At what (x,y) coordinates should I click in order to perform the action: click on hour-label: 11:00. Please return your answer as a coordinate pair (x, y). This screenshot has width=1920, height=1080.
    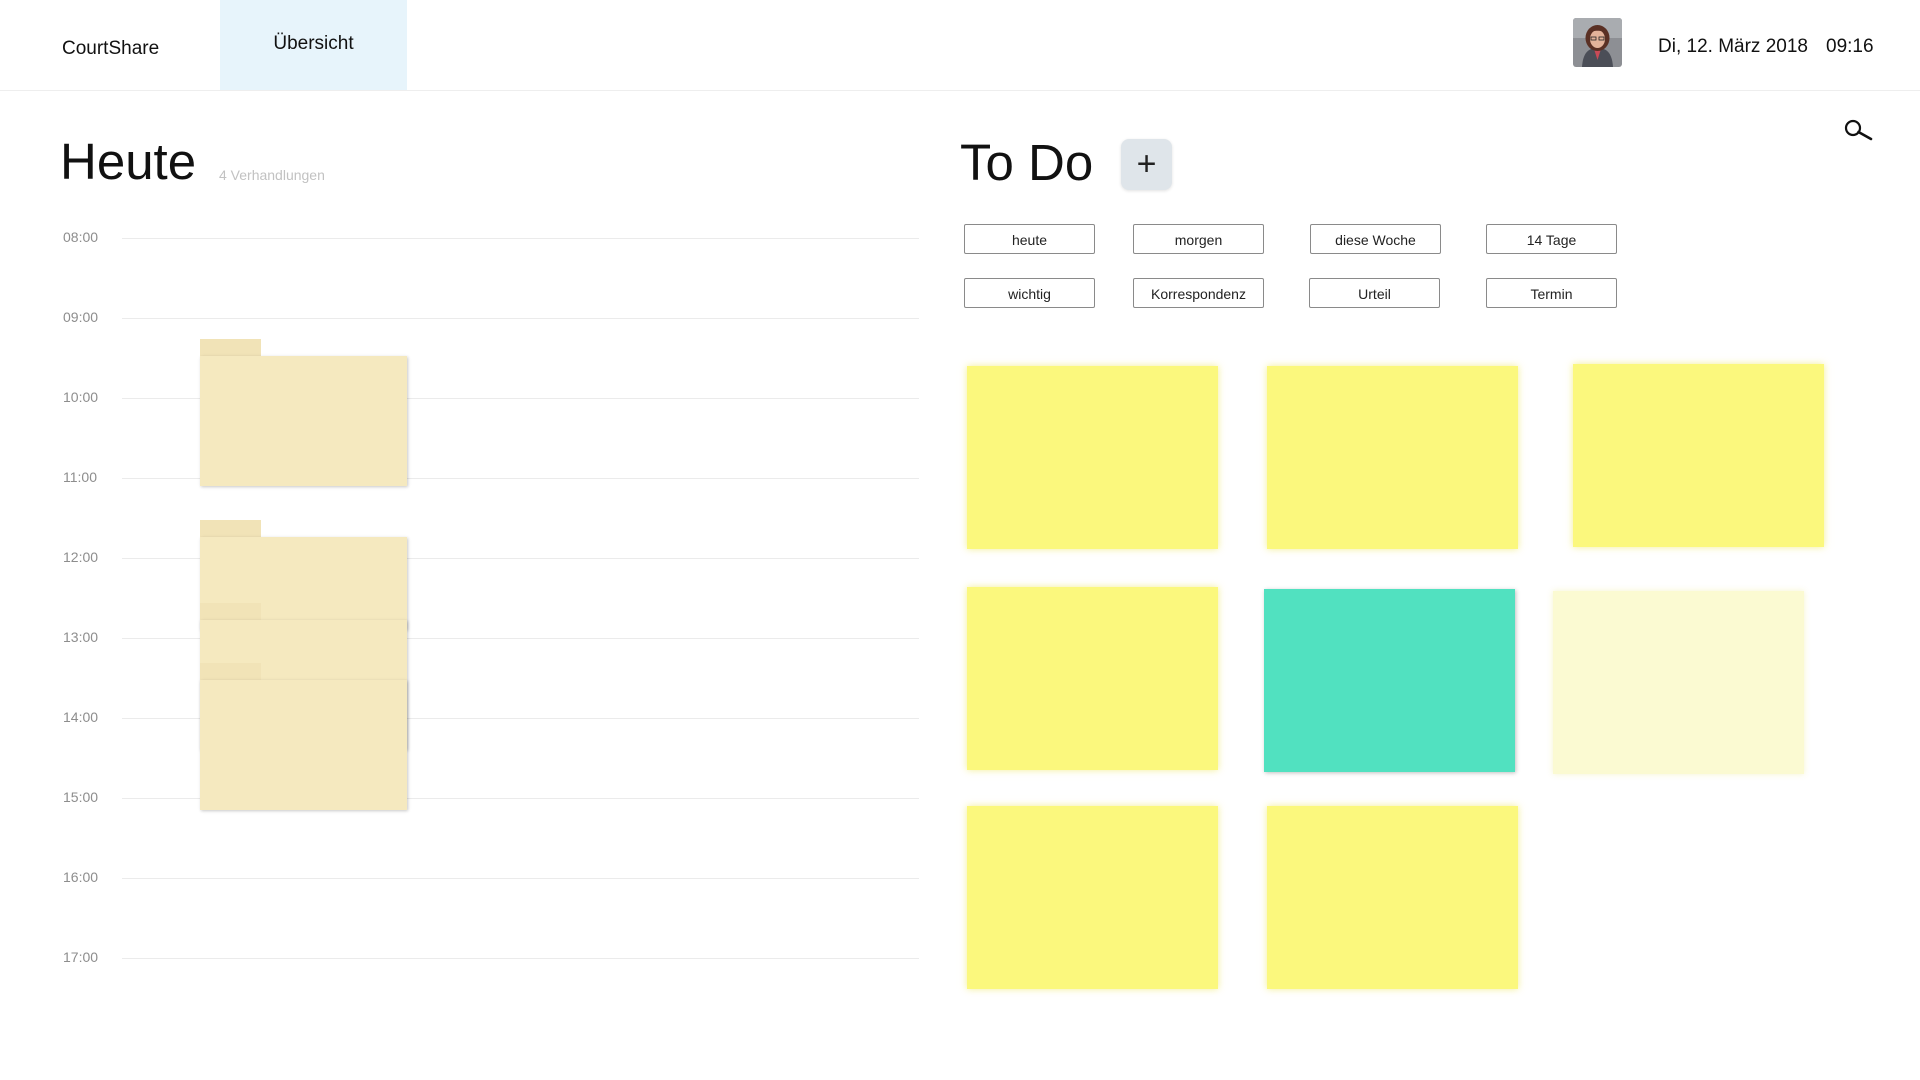
    Looking at the image, I should click on (80, 477).